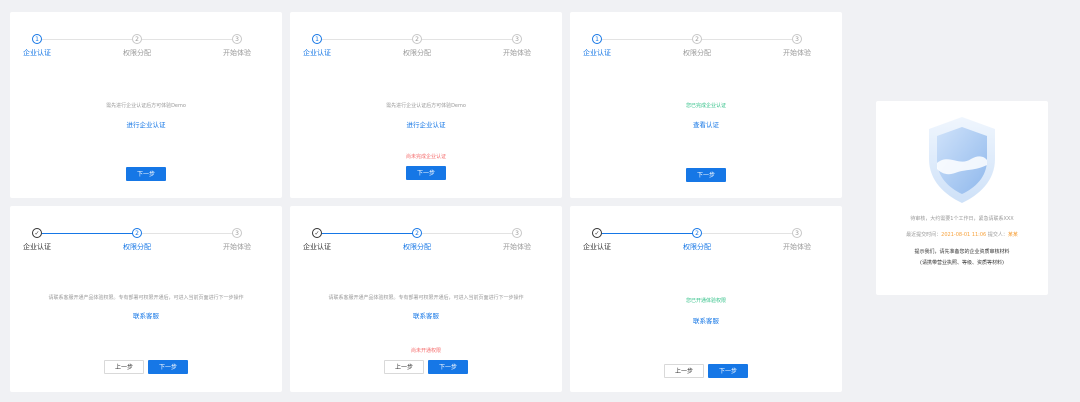 This screenshot has height=402, width=1080. Describe the element at coordinates (706, 124) in the screenshot. I see `view-auth-link: 查看认证` at that location.